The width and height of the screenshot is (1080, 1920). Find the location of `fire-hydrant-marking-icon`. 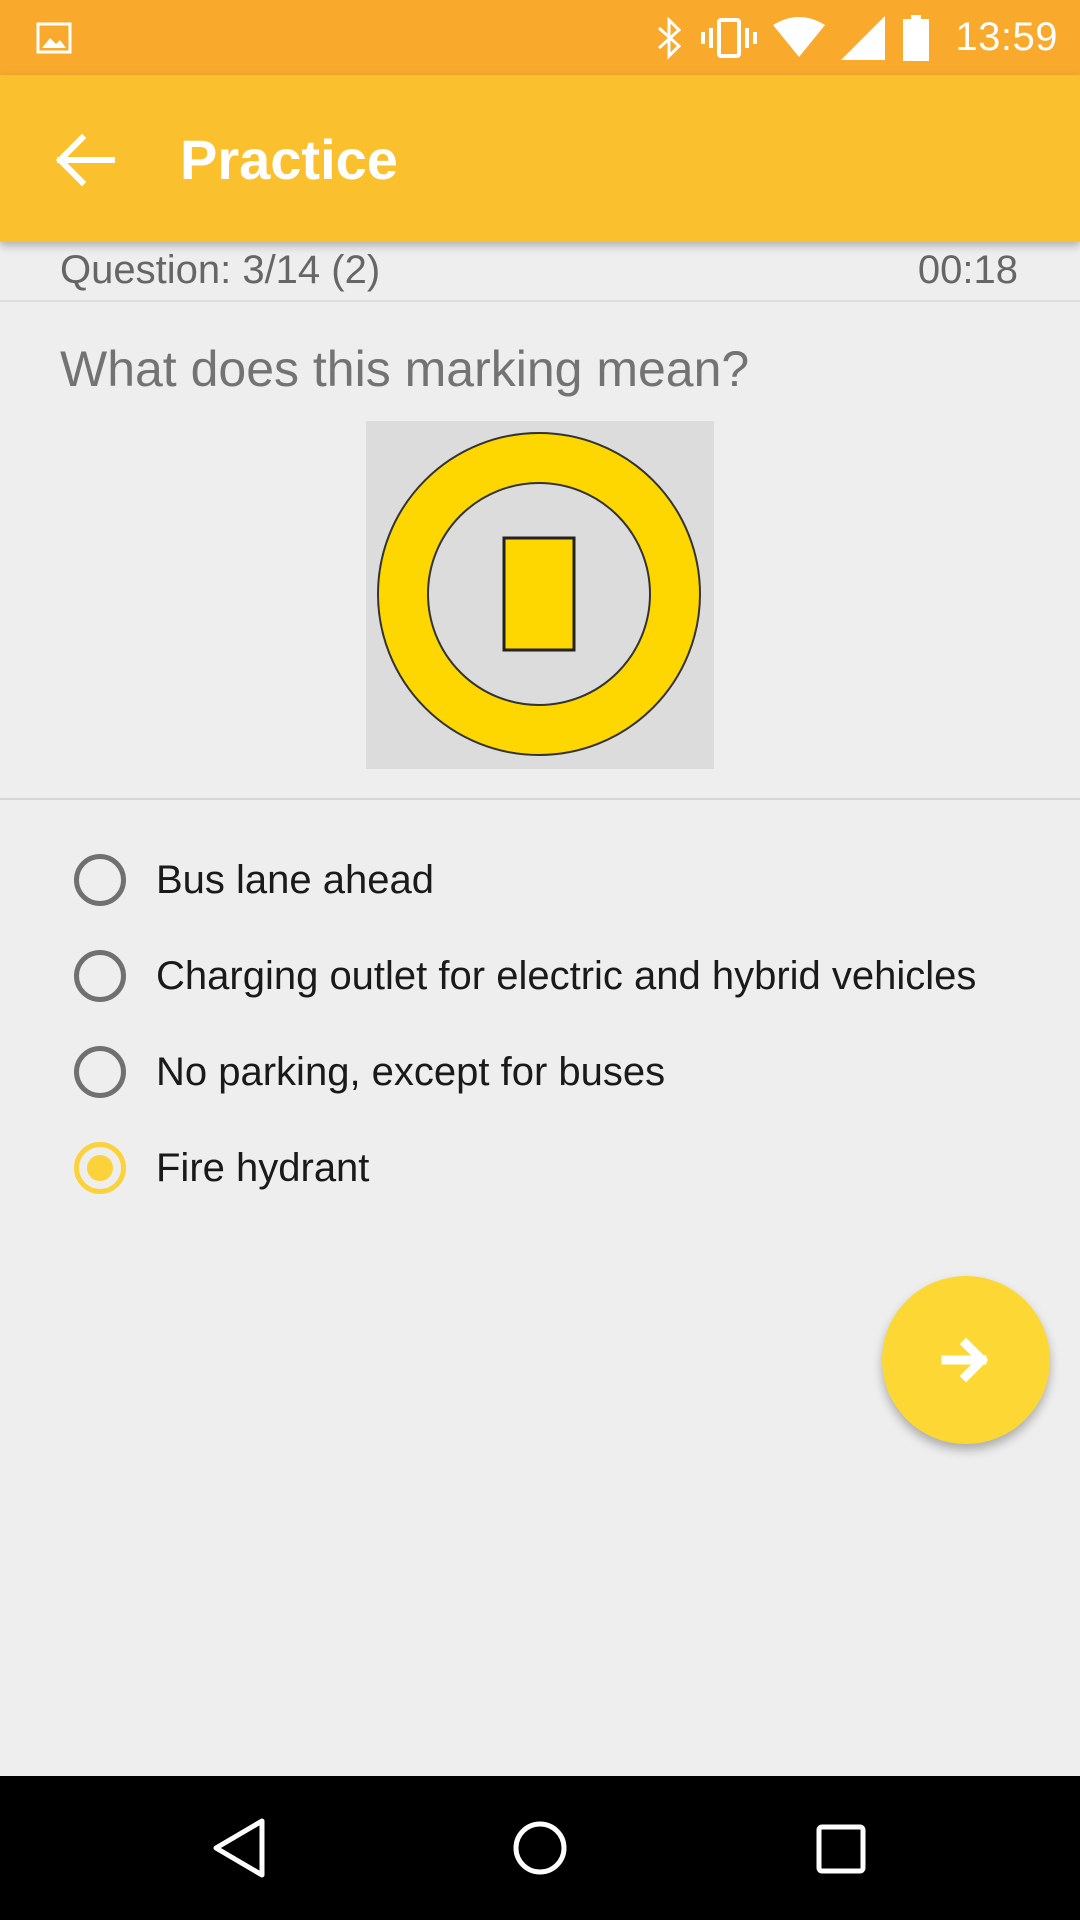

fire-hydrant-marking-icon is located at coordinates (539, 594).